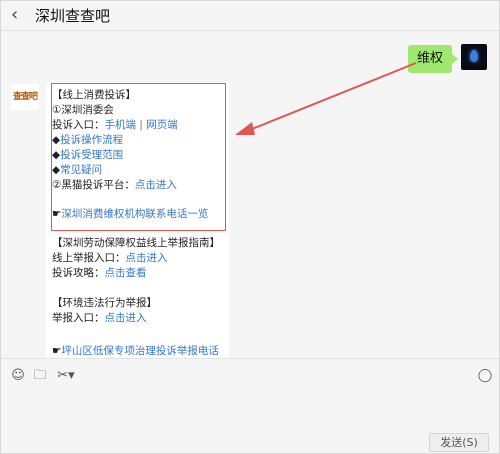 This screenshot has width=500, height=454. I want to click on send-button: 发送(S), so click(459, 442).